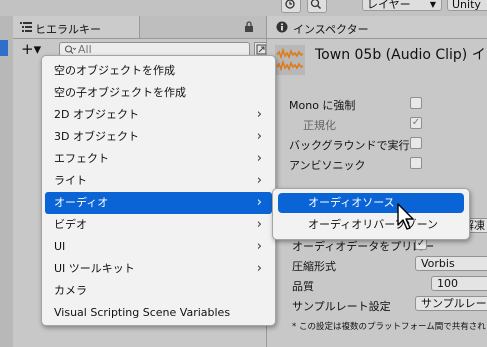 The image size is (487, 347). What do you see at coordinates (68, 29) in the screenshot?
I see `hierarchy-tab-label: ヒエラルキー` at bounding box center [68, 29].